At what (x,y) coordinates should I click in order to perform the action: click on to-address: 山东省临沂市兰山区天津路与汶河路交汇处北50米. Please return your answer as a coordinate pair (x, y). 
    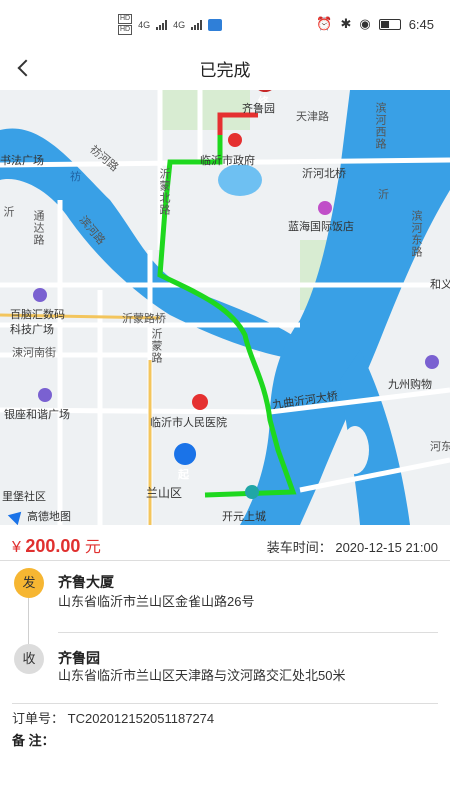
    Looking at the image, I should click on (202, 675).